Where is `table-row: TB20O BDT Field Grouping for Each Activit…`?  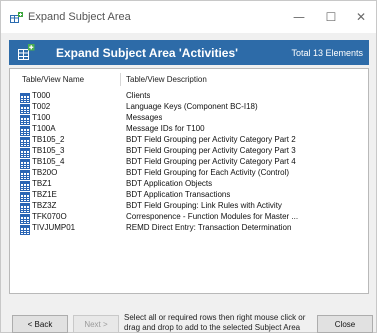 table-row: TB20O BDT Field Grouping for Each Activit… is located at coordinates (188, 173).